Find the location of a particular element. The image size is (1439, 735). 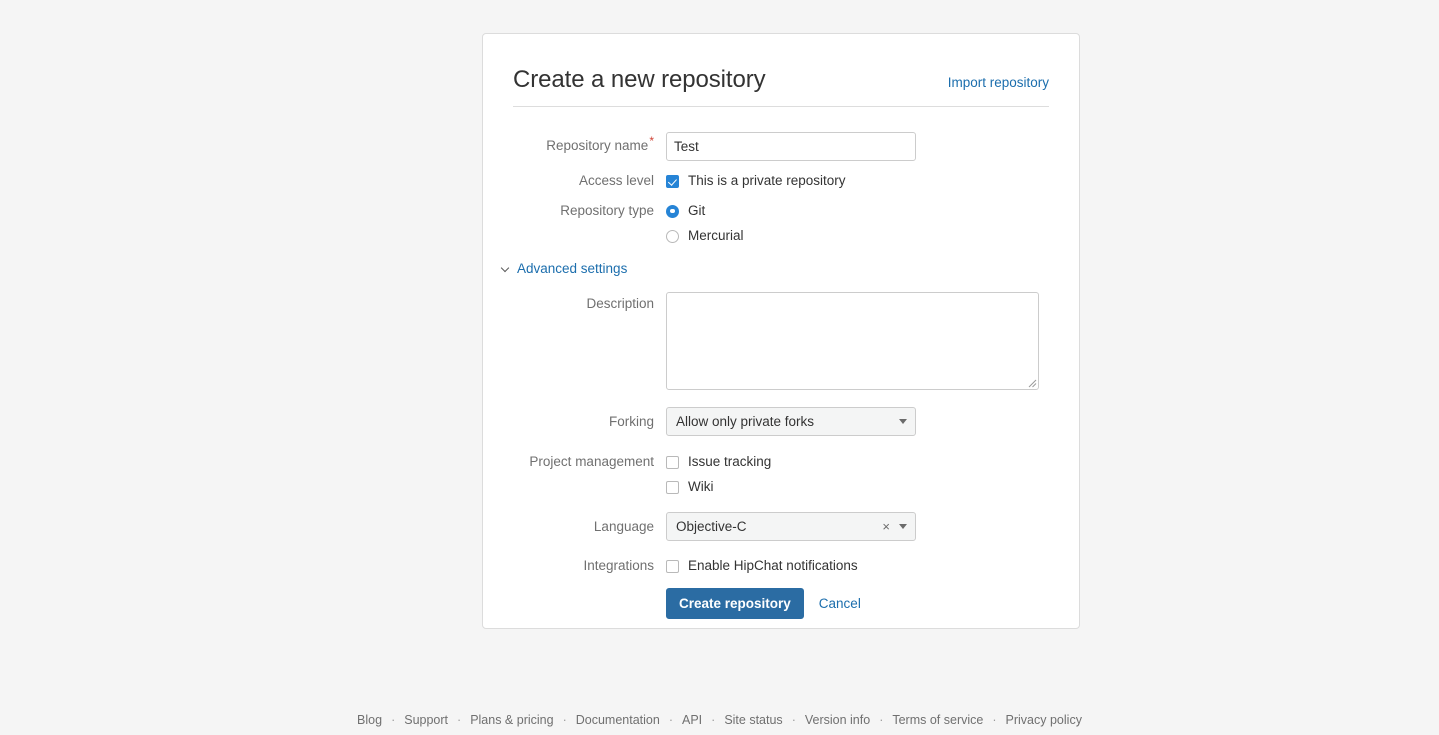

label-repository-name-text: Repository name is located at coordinates (597, 145).